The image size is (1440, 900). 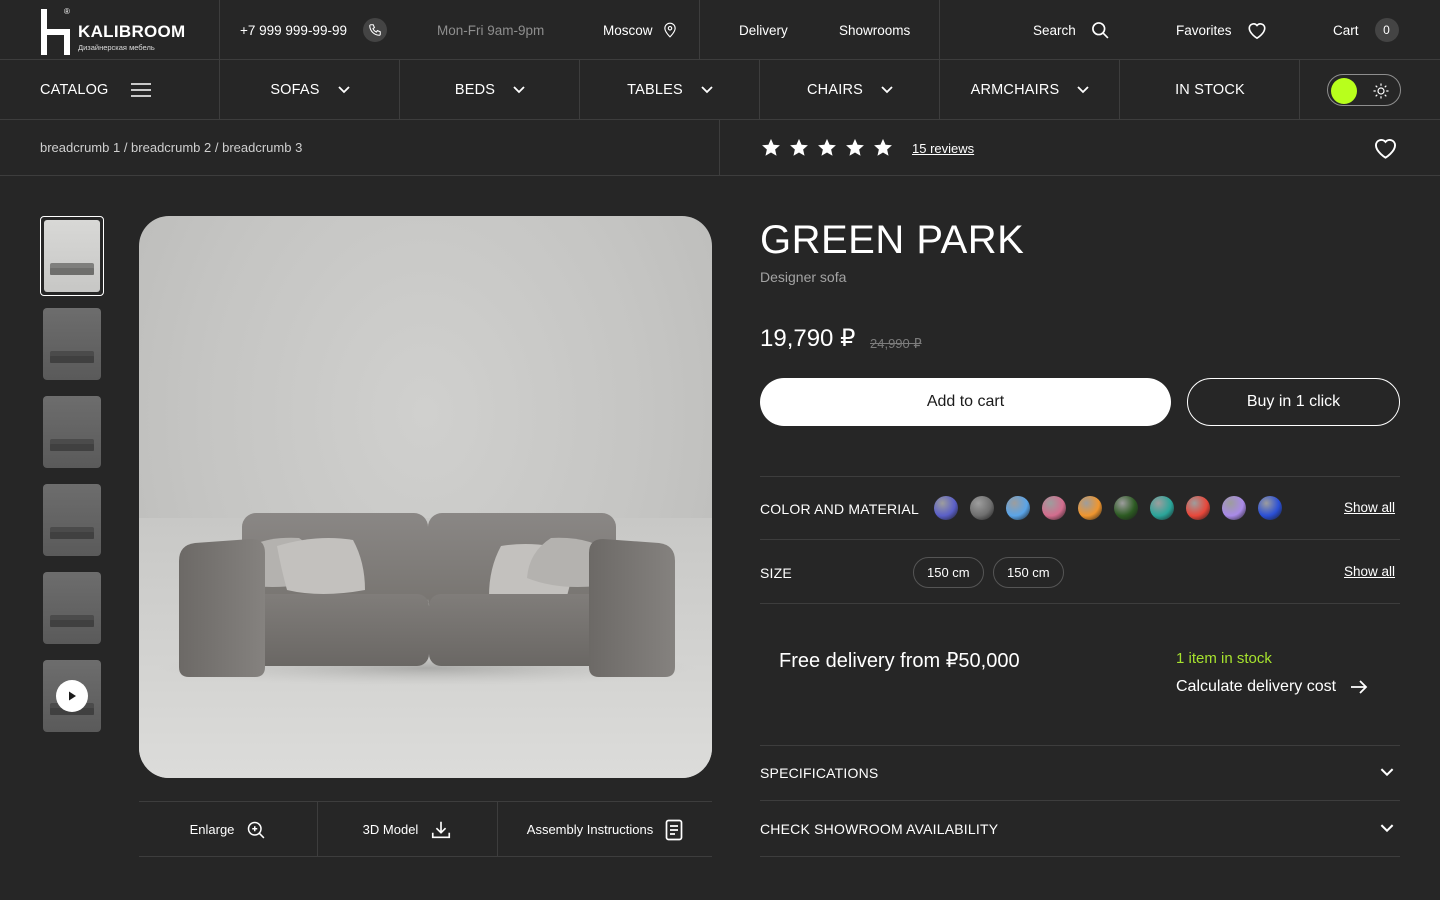 I want to click on enlarge-label: Enlarge, so click(x=212, y=829).